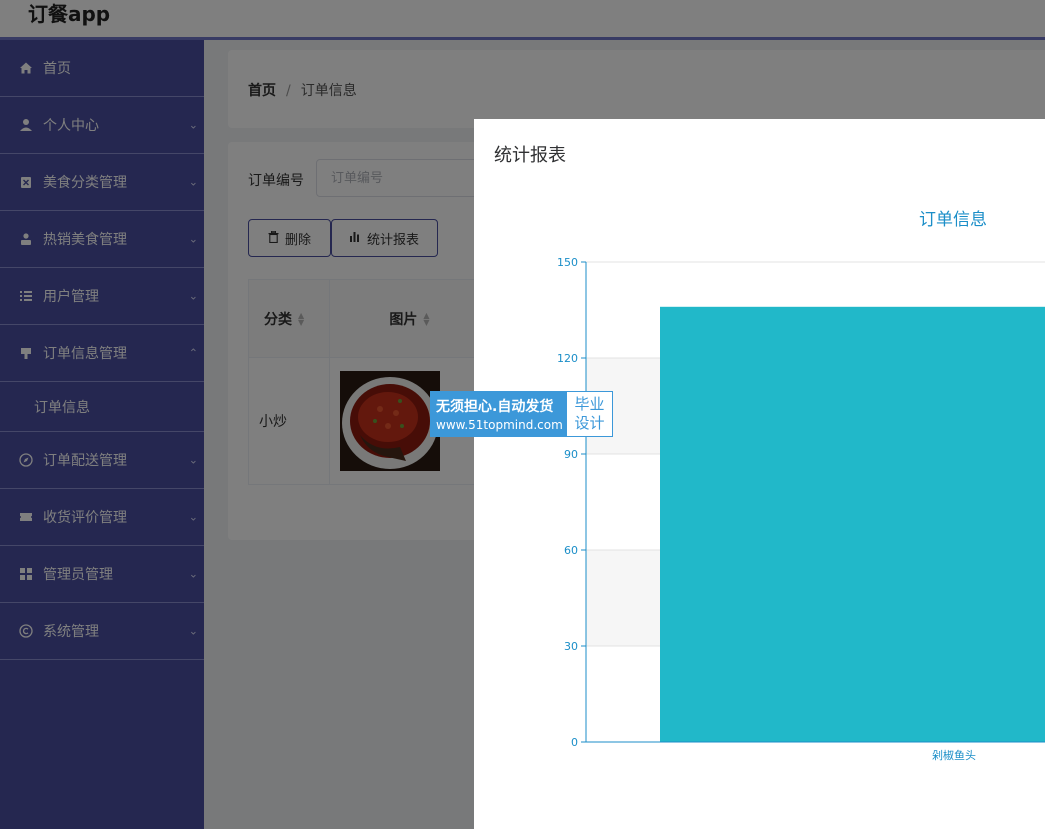  What do you see at coordinates (495, 407) in the screenshot?
I see `watermark-slogan: 无须担心.自动发货` at bounding box center [495, 407].